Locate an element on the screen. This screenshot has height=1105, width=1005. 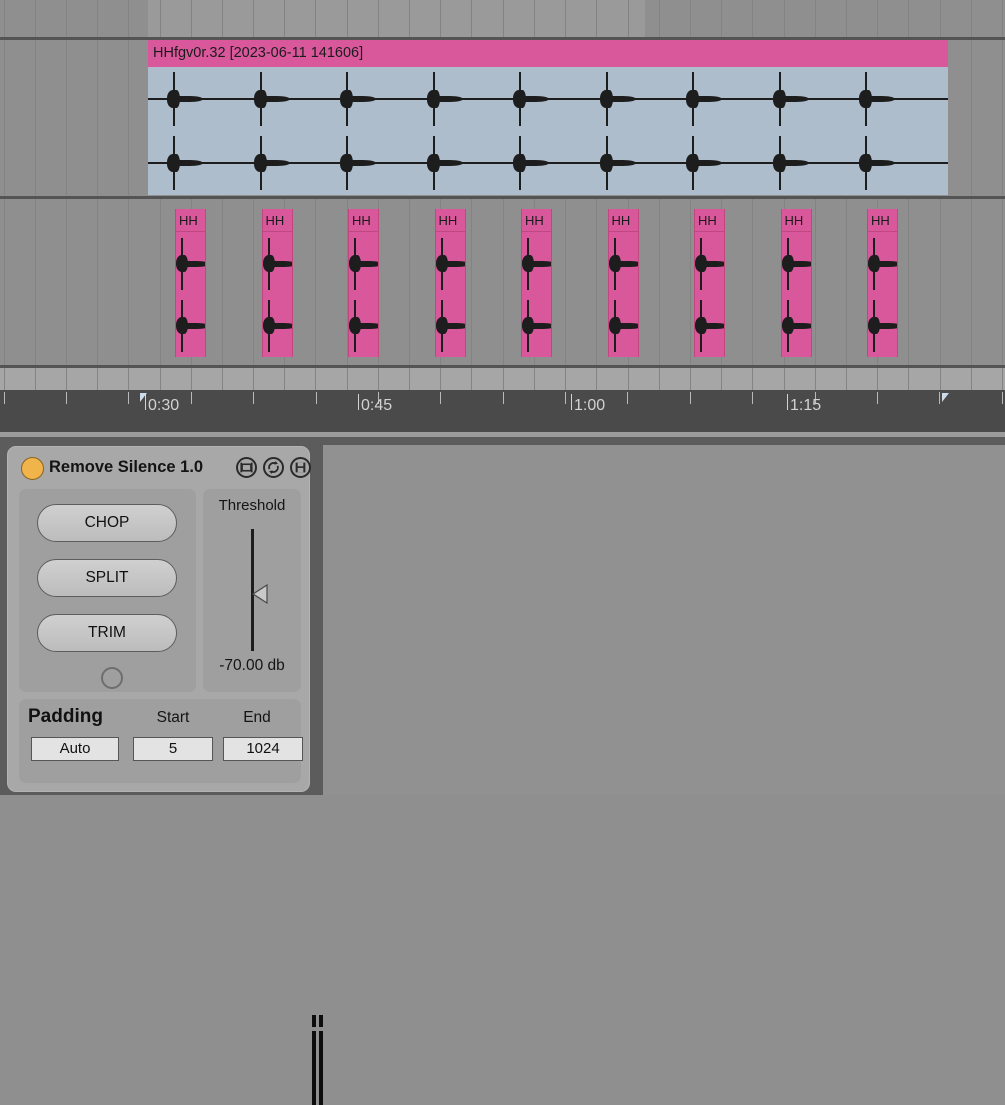
audio-clip: HHfgv0r.32 [2023-06-11 141606] is located at coordinates (548, 117).